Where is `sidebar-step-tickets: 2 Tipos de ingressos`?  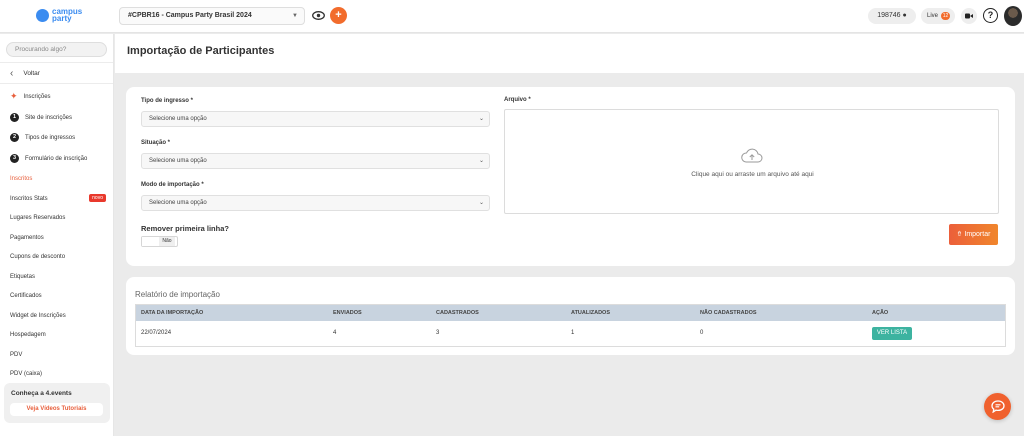
sidebar-step-tickets: 2 Tipos de ingressos is located at coordinates (56, 137).